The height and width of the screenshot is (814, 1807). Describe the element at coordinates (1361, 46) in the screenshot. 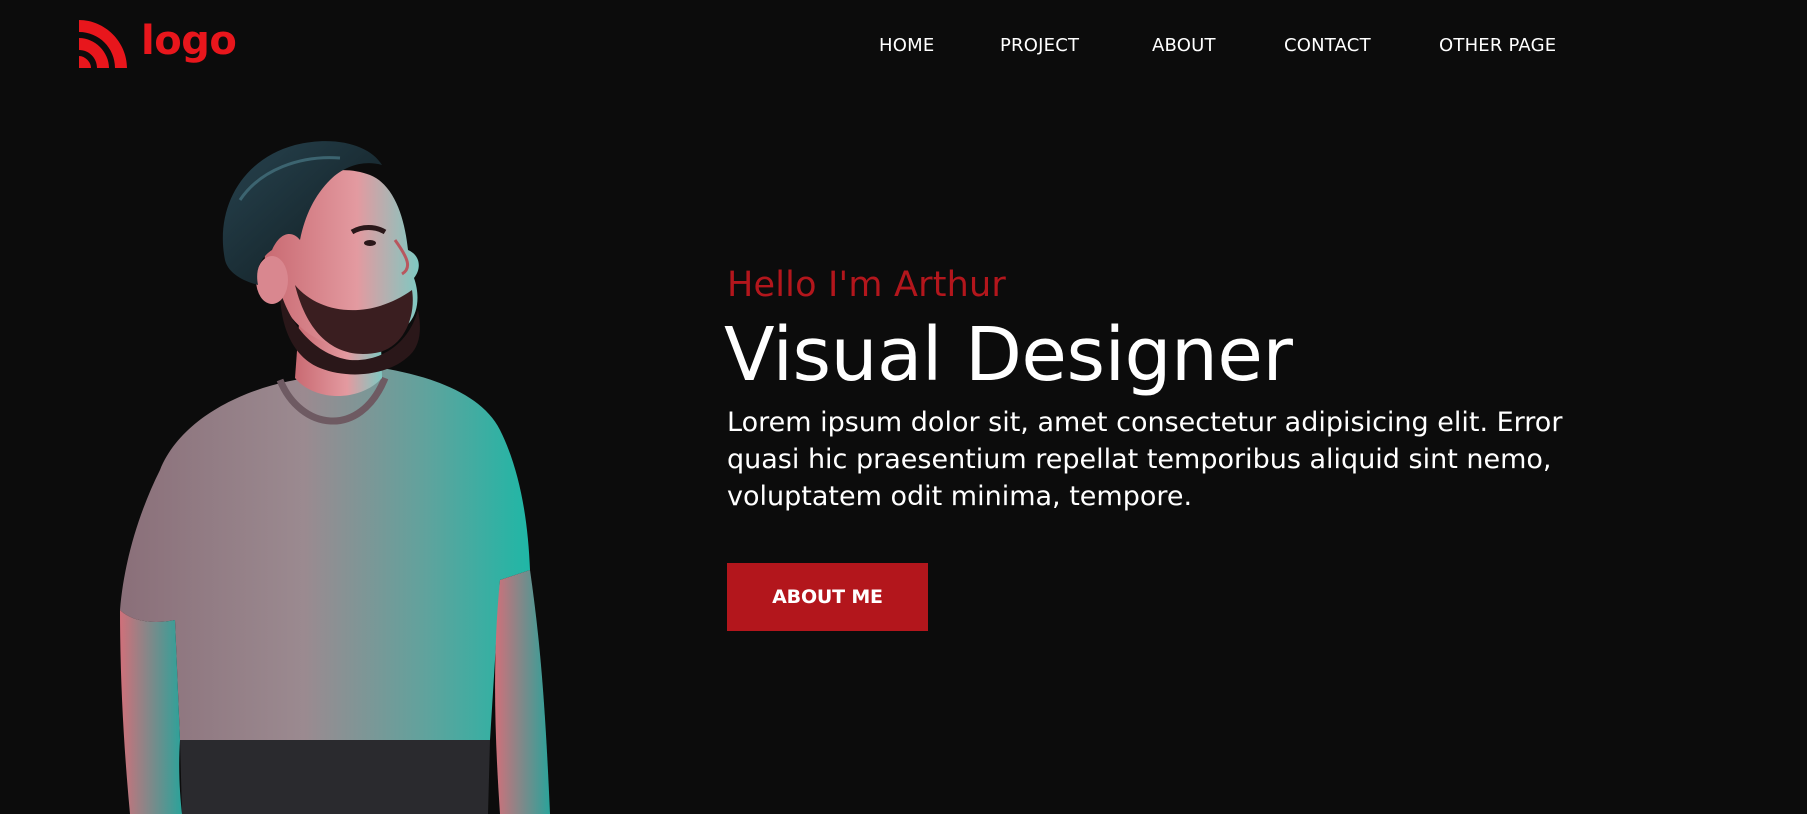

I see `nav-contact: CONTACT` at that location.